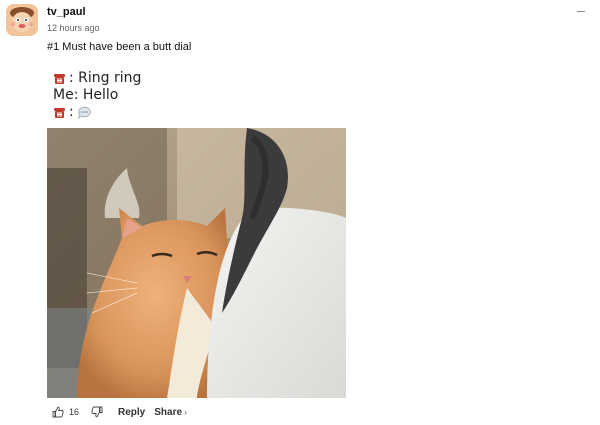  I want to click on caption-line: Me: Hello, so click(97, 95).